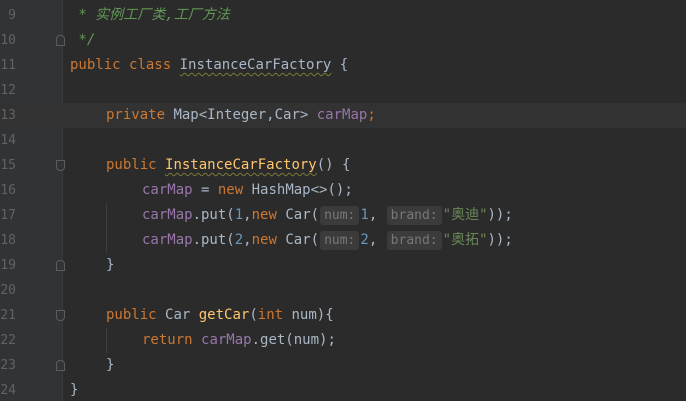 This screenshot has height=401, width=686. What do you see at coordinates (178, 315) in the screenshot?
I see `type-name: Car` at bounding box center [178, 315].